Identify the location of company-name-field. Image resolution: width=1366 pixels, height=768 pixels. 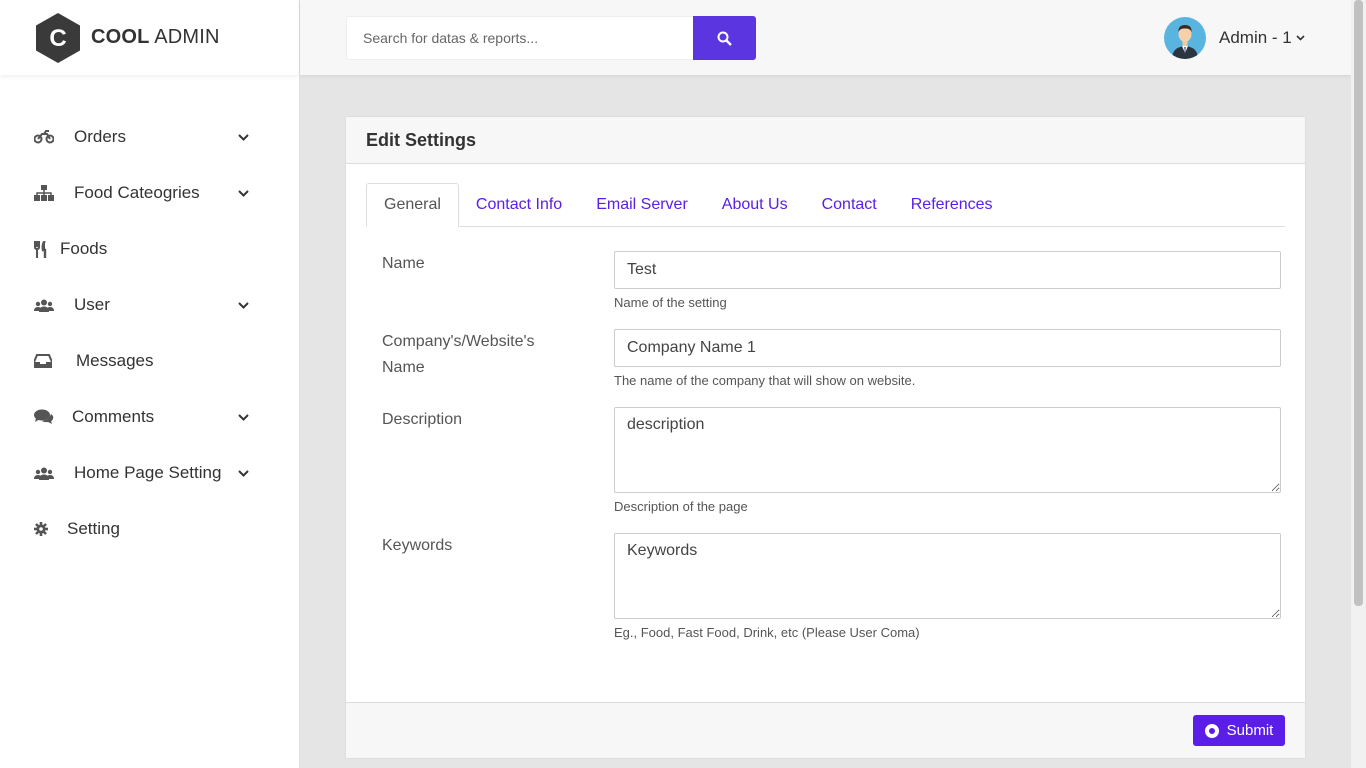
(947, 348).